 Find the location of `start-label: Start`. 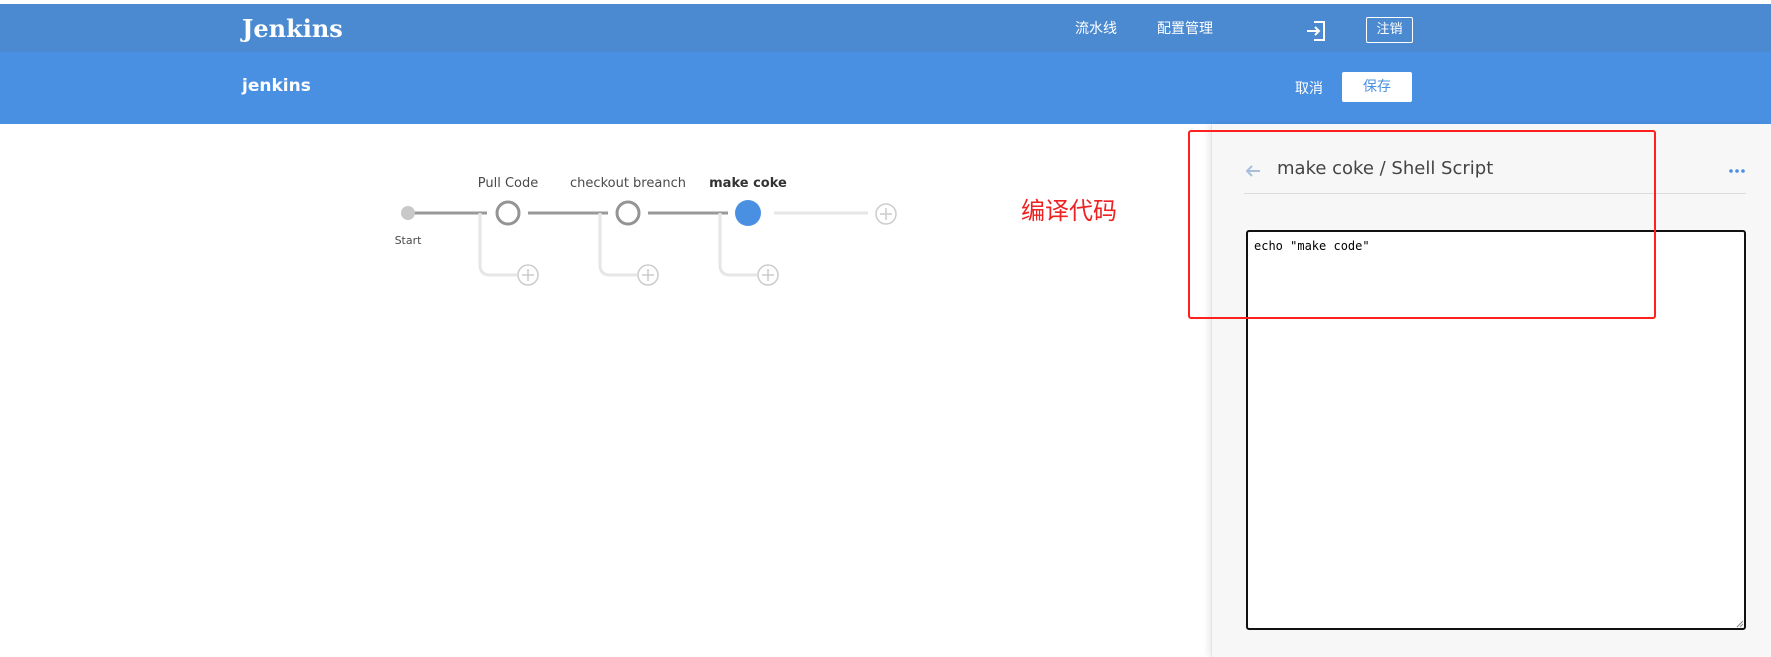

start-label: Start is located at coordinates (408, 240).